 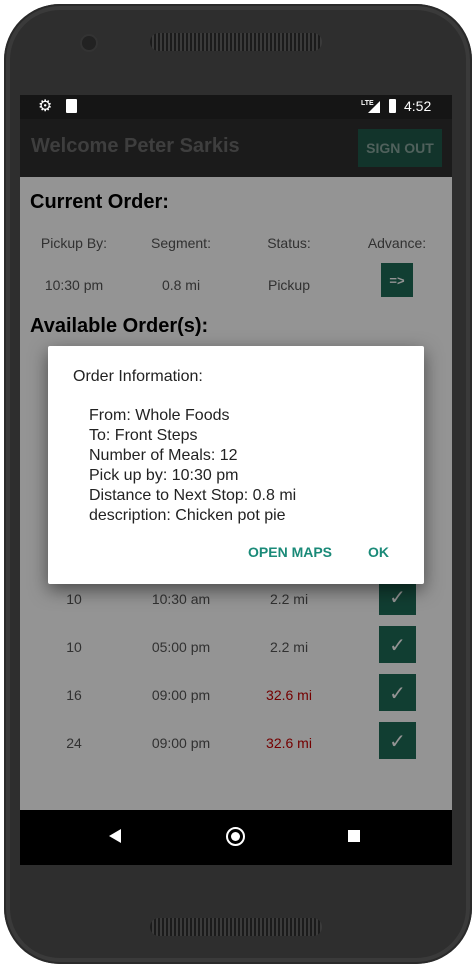 I want to click on recents-icon, so click(x=354, y=836).